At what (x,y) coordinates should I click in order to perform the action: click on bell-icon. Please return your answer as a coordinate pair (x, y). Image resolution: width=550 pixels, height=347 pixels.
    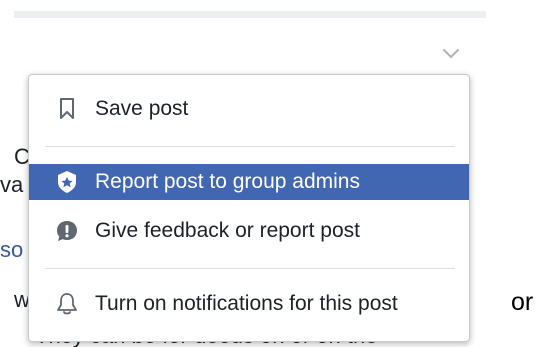
    Looking at the image, I should click on (67, 304).